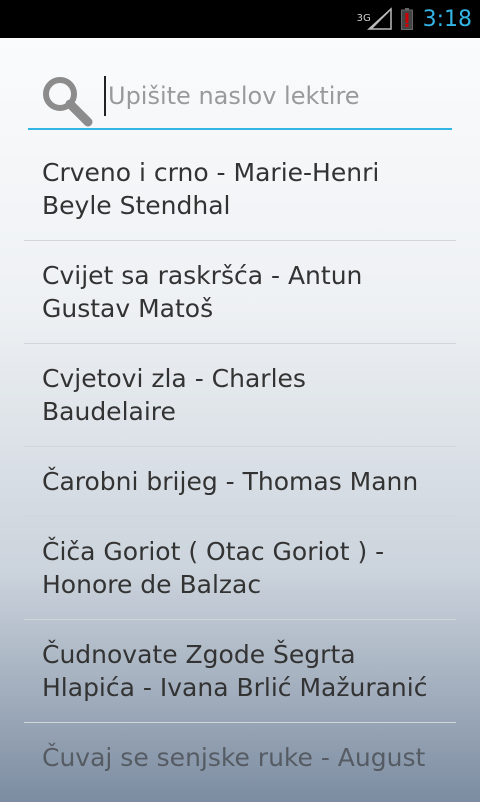 This screenshot has height=802, width=480. I want to click on signal-icon: 3G, so click(375, 19).